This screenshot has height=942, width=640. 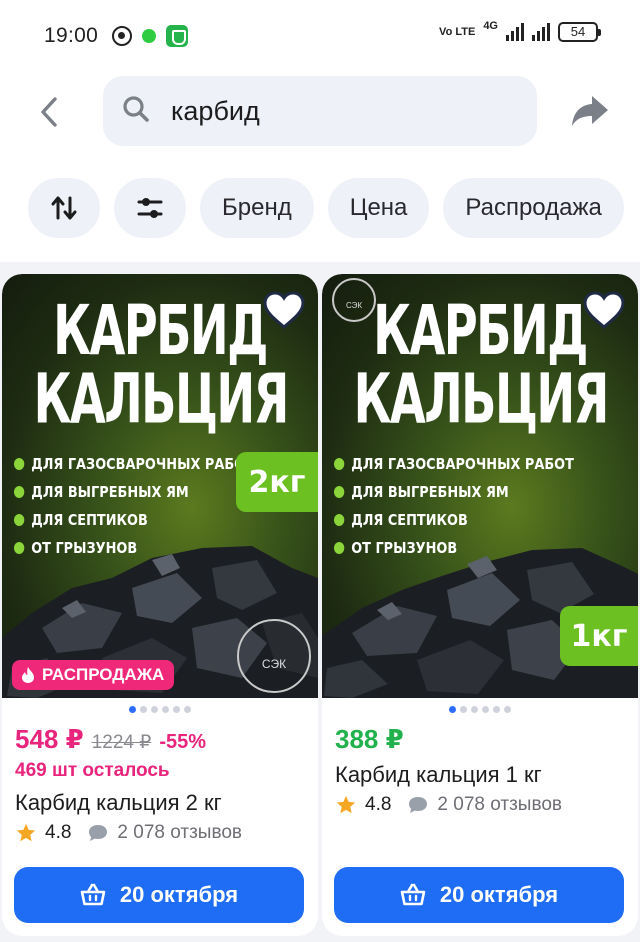 What do you see at coordinates (122, 36) in the screenshot?
I see `whatsapp-icon` at bounding box center [122, 36].